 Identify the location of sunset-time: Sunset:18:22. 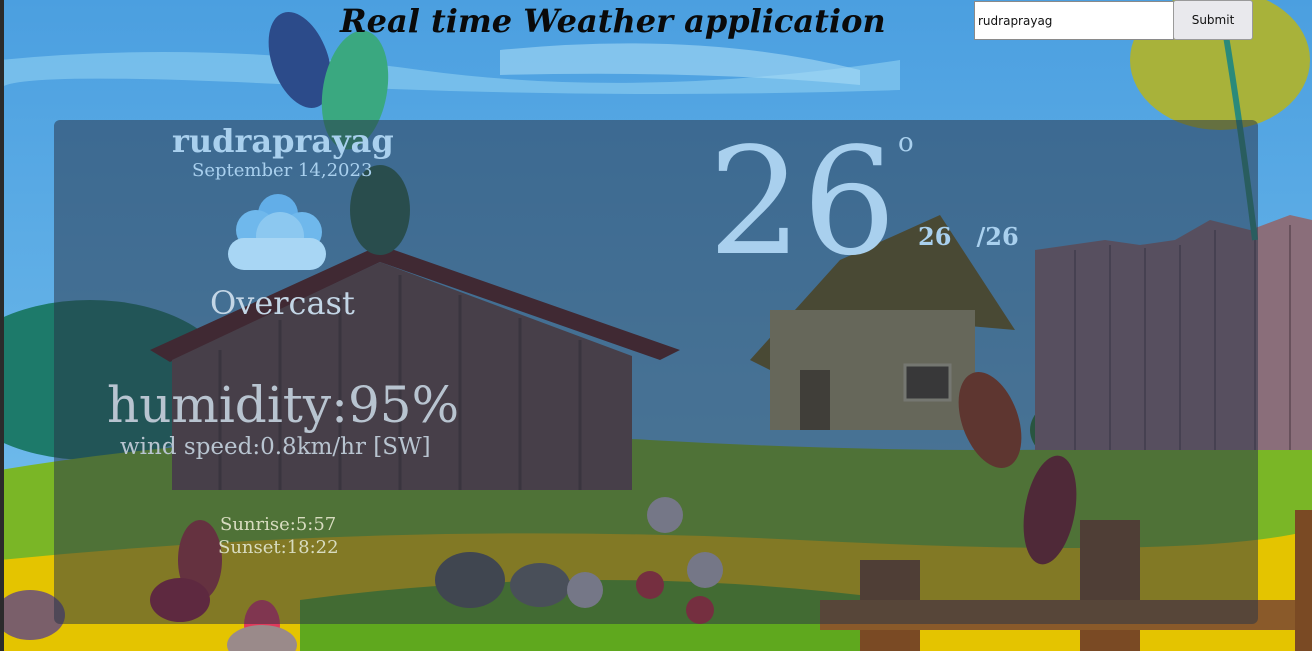
(278, 547).